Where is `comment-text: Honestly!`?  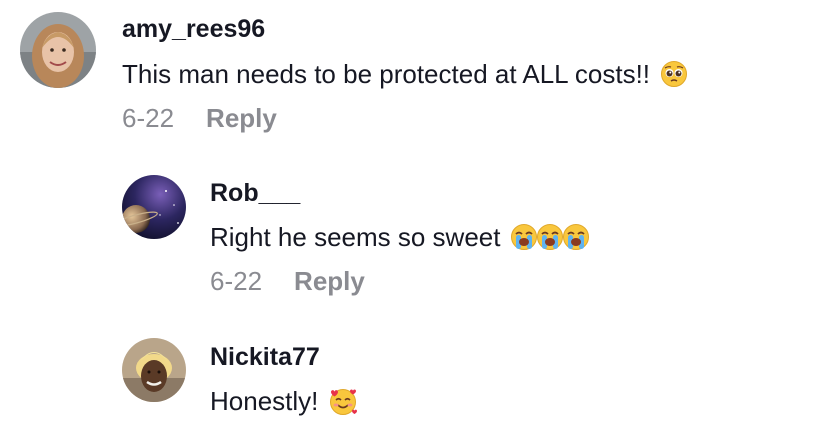
comment-text: Honestly! is located at coordinates (284, 401).